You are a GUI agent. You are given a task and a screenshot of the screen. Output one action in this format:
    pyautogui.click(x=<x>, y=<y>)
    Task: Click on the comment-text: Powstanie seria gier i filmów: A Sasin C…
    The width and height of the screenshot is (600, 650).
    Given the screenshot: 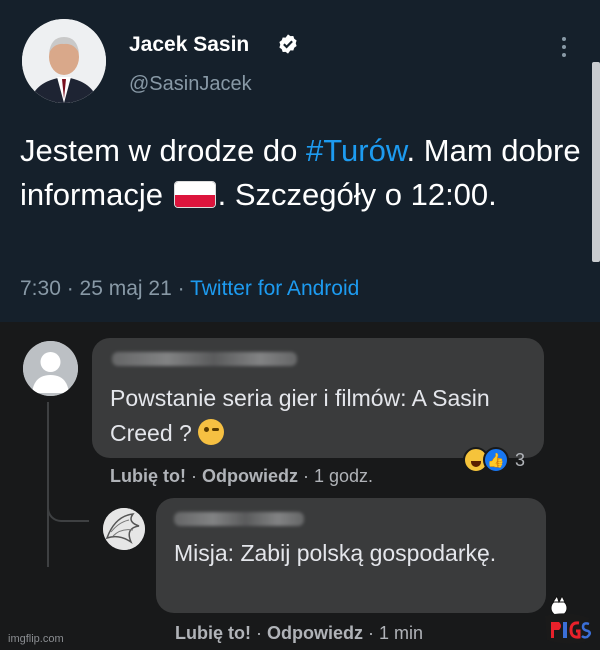 What is the action you would take?
    pyautogui.click(x=320, y=416)
    